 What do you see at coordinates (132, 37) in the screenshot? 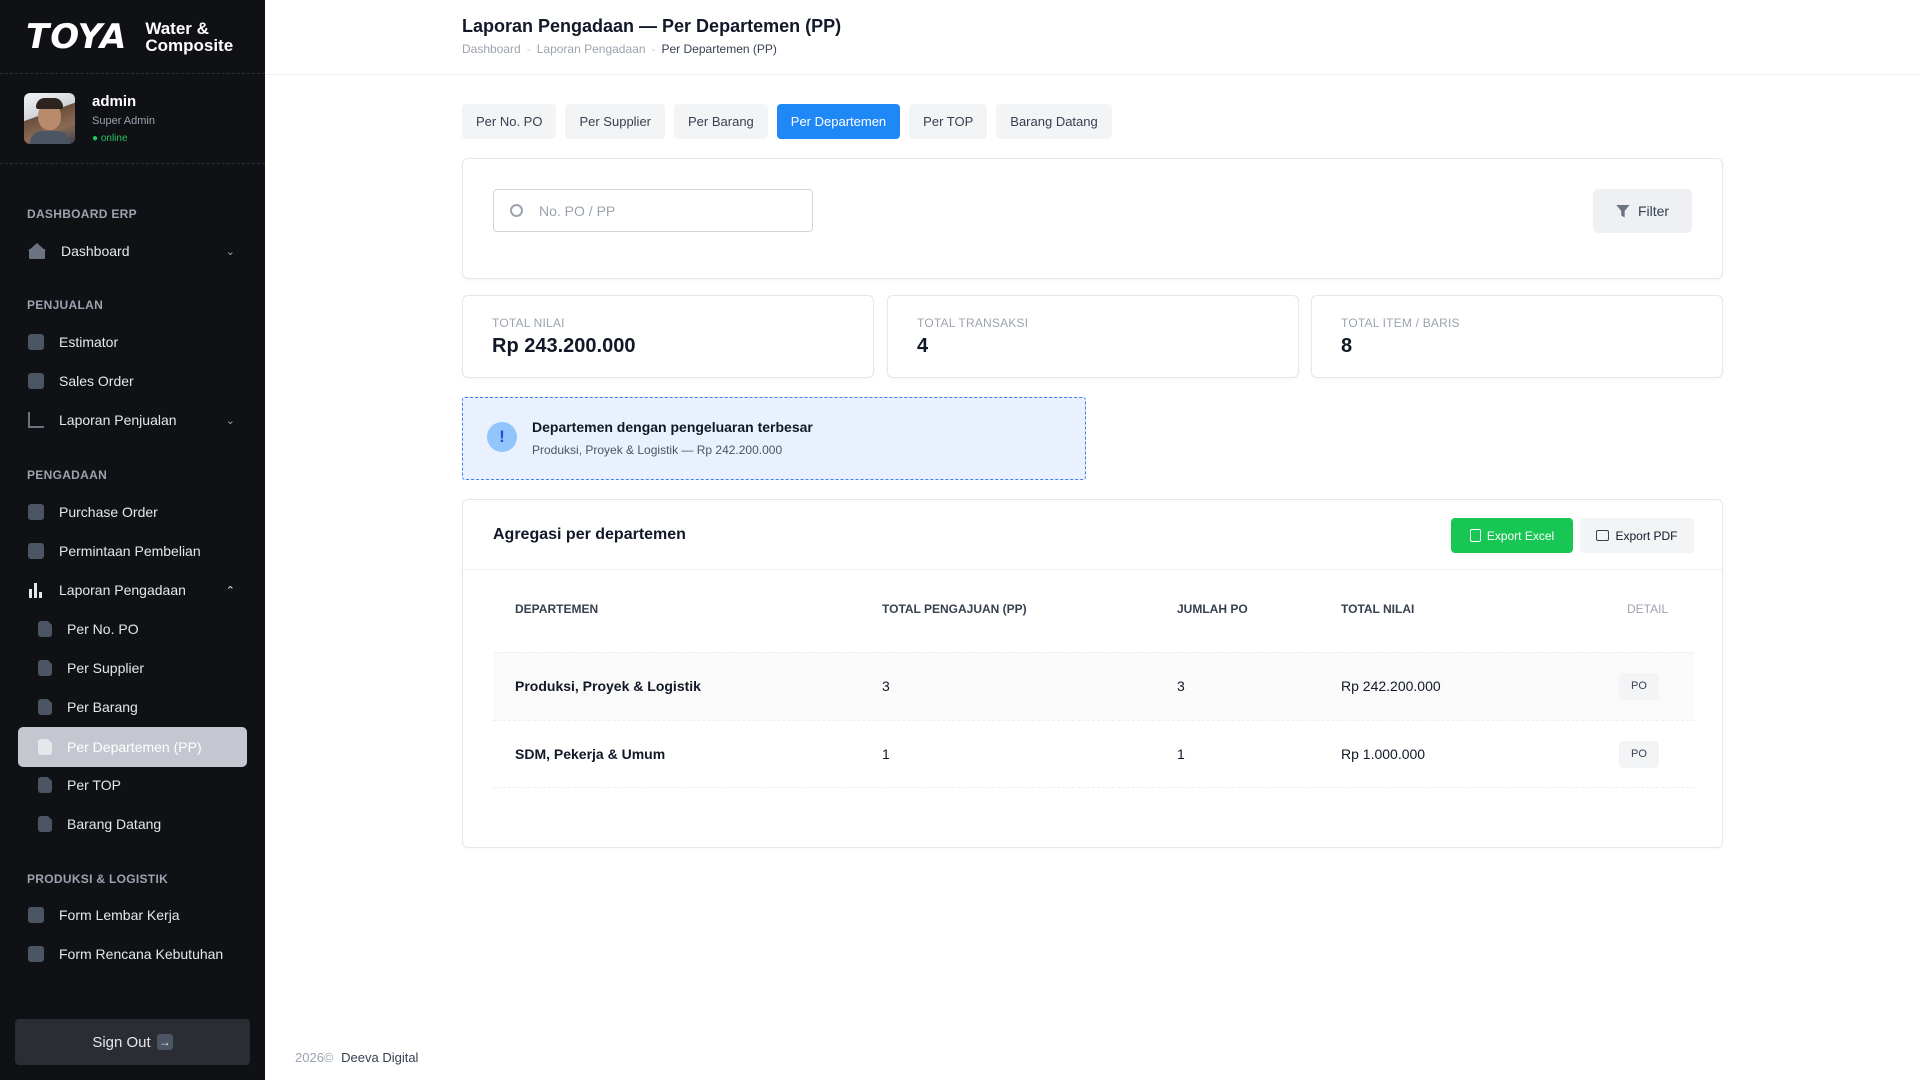
I see `brand: TOYA Water & Composite` at bounding box center [132, 37].